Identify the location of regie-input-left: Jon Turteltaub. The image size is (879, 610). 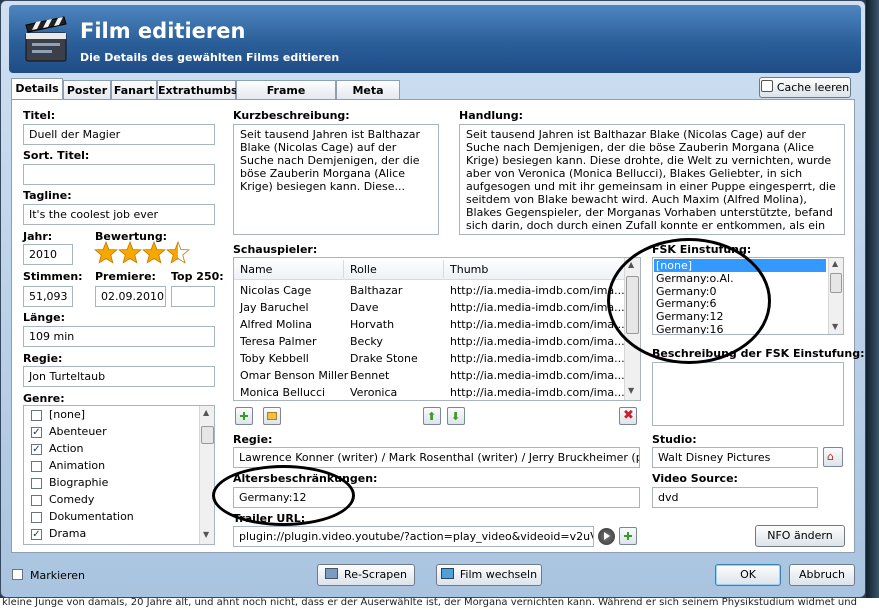
(119, 376).